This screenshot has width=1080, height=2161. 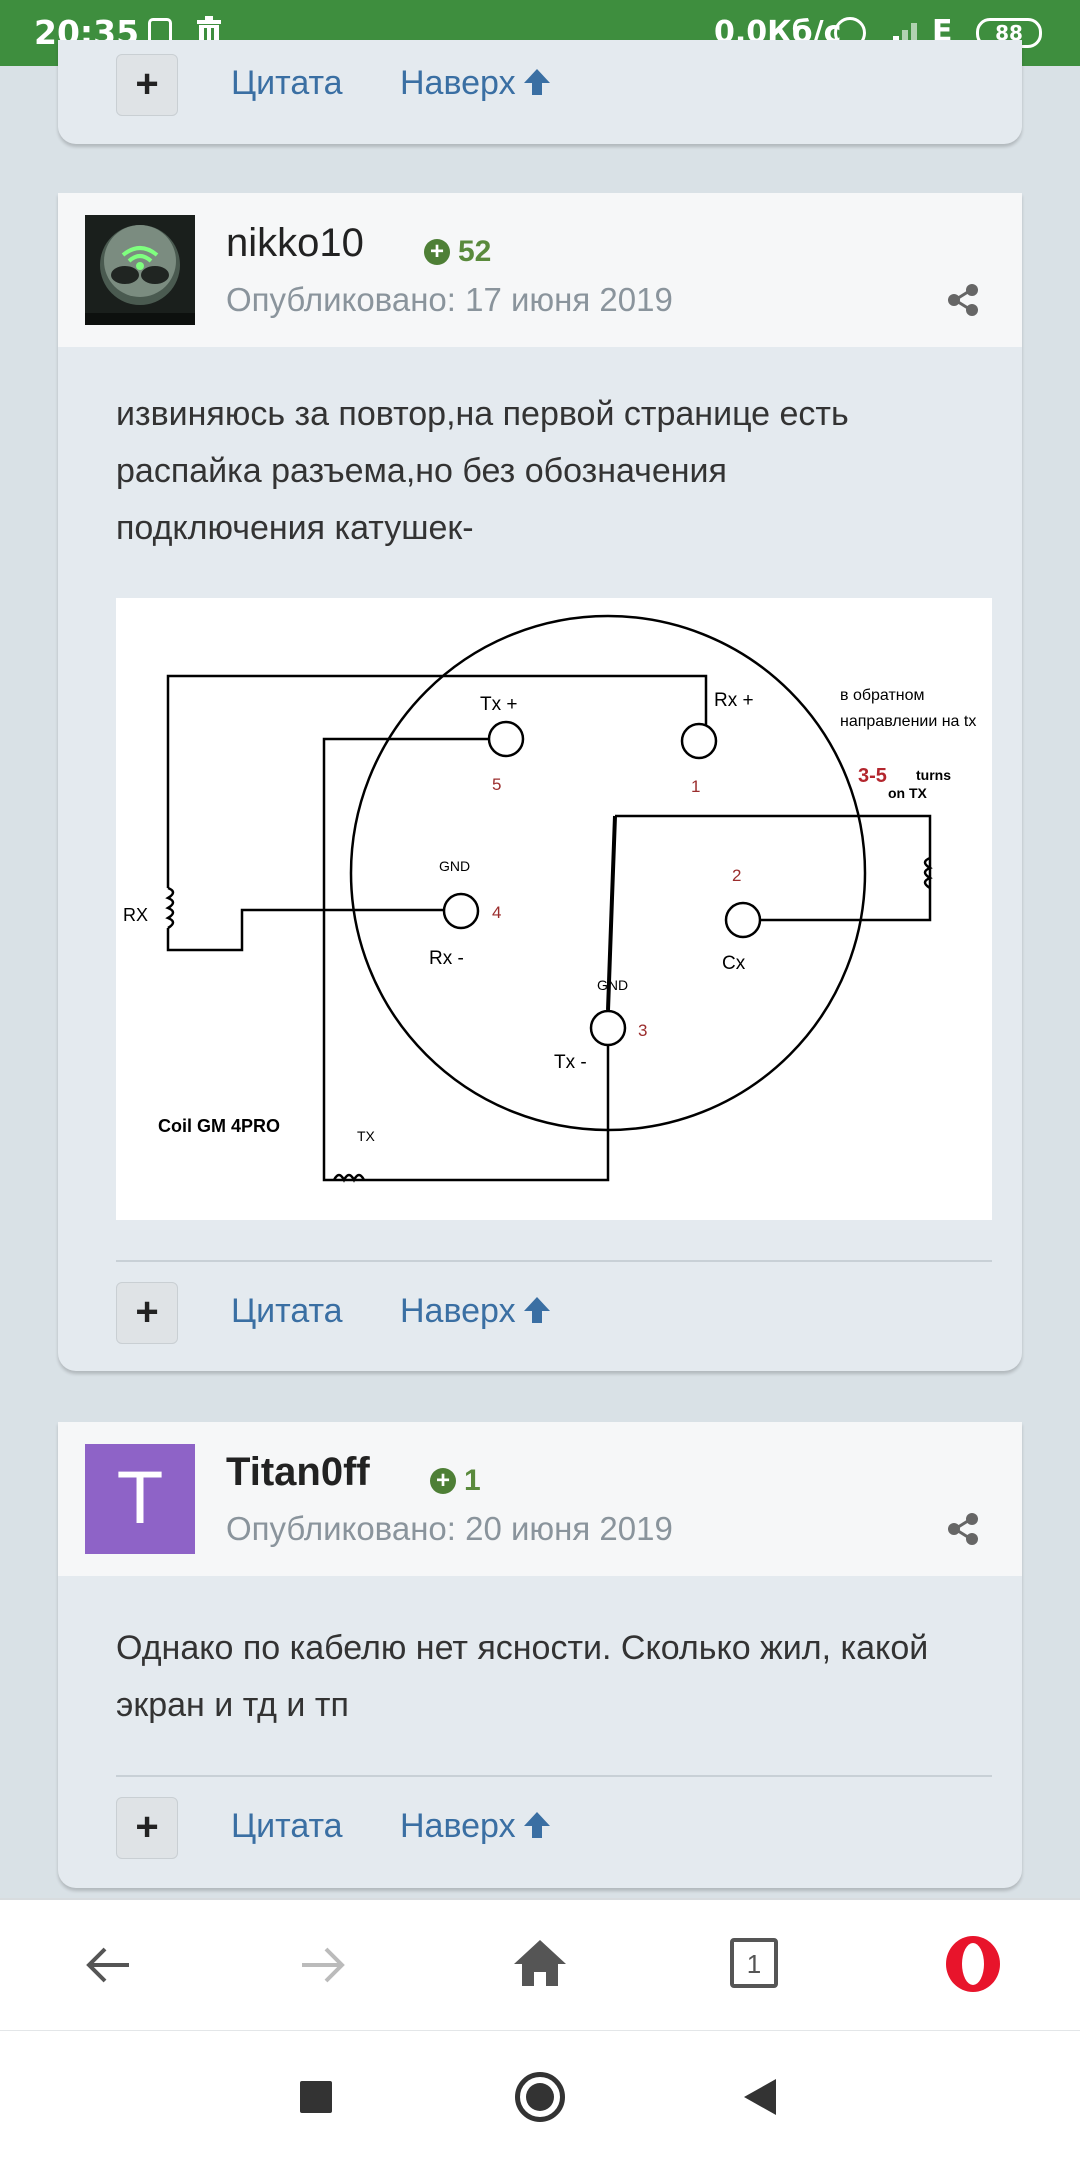 I want to click on post-header: T Titan0ff +1 Опубликовано: 20 июня 2019, so click(x=540, y=1499).